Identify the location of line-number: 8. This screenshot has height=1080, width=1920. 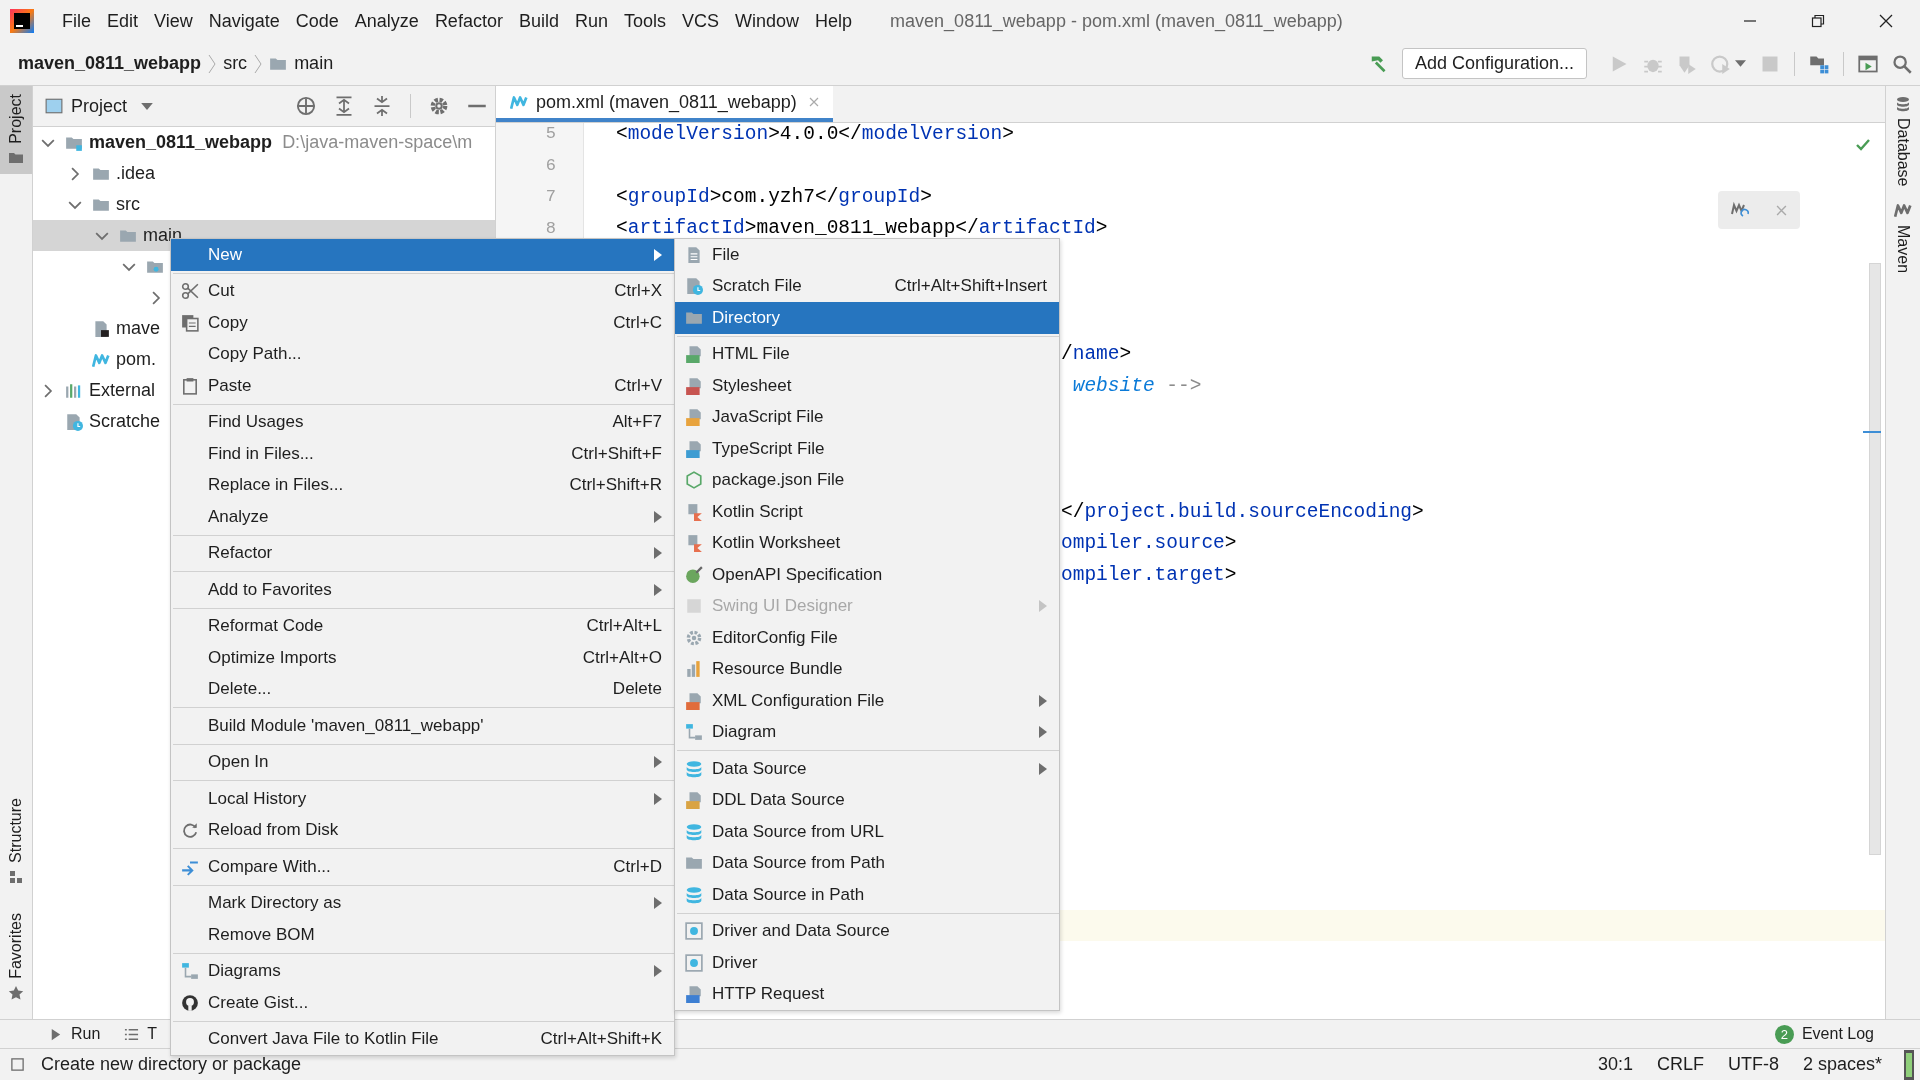
(550, 228).